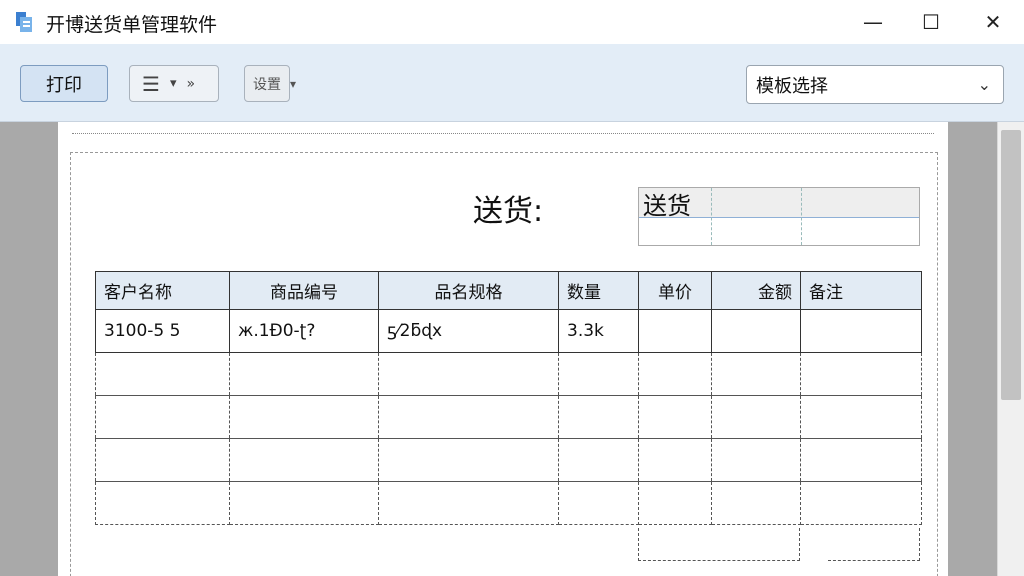  Describe the element at coordinates (293, 84) in the screenshot. I see `settings-caret-icon: ▾` at that location.